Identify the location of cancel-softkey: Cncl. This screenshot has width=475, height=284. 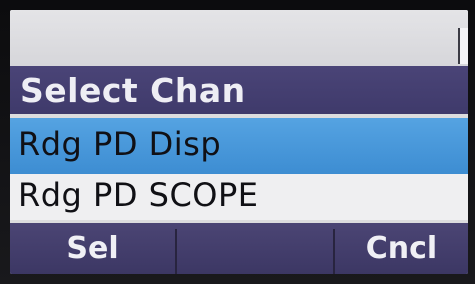
(401, 248).